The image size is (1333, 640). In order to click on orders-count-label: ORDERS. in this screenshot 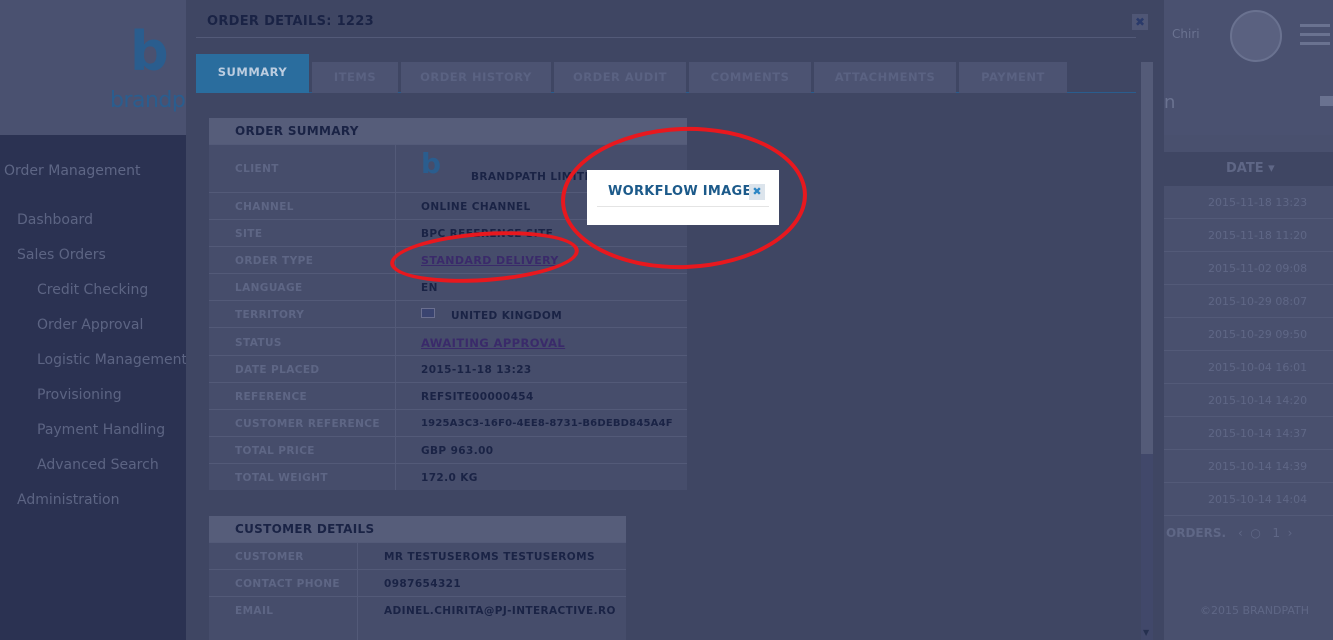, I will do `click(1196, 533)`.